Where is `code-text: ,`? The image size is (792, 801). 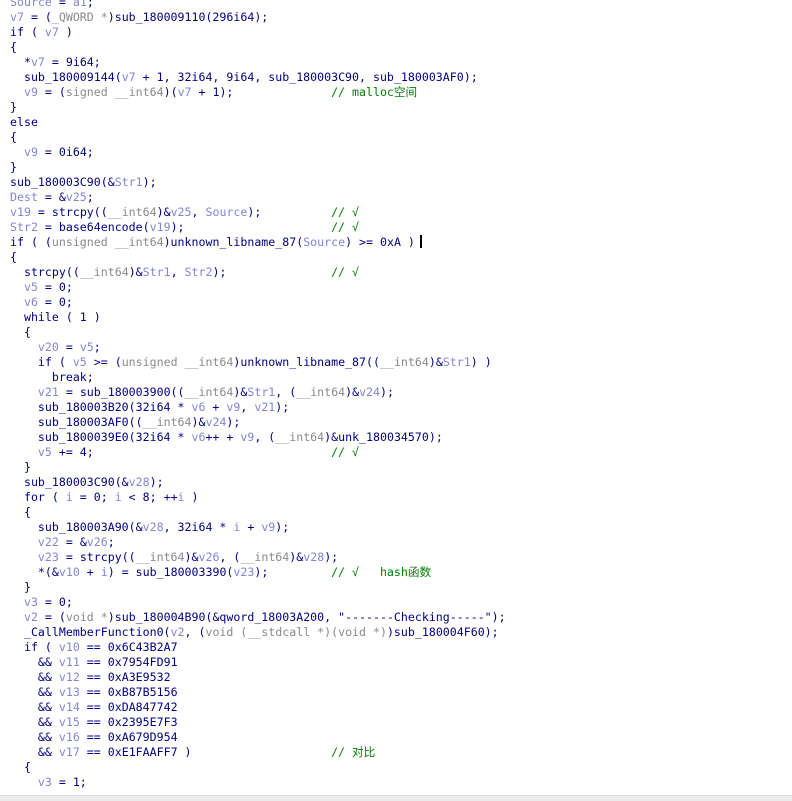 code-text: , is located at coordinates (198, 212).